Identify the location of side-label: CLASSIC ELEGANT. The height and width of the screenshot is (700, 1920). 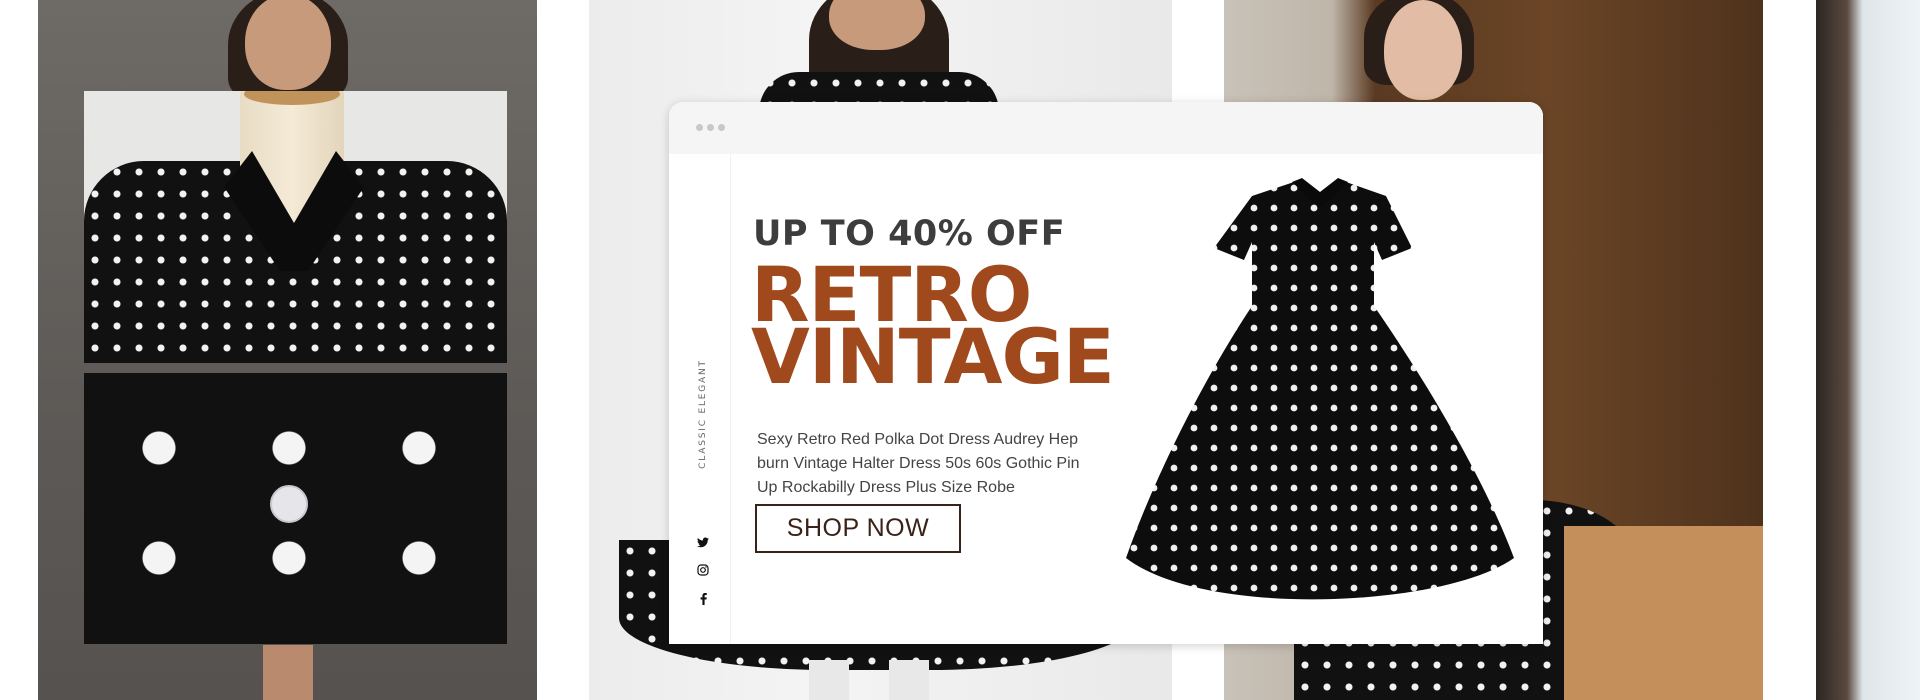
(703, 414).